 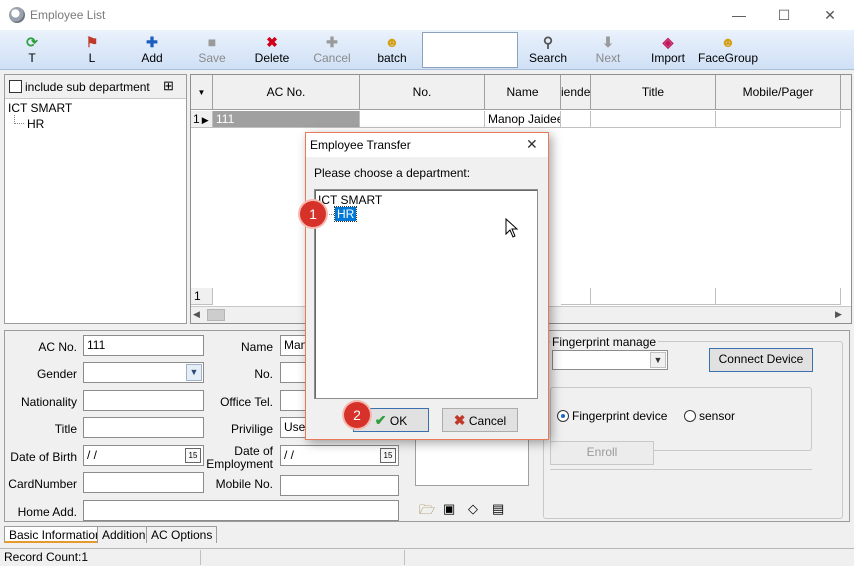 What do you see at coordinates (17, 15) in the screenshot?
I see `app-clock-icon` at bounding box center [17, 15].